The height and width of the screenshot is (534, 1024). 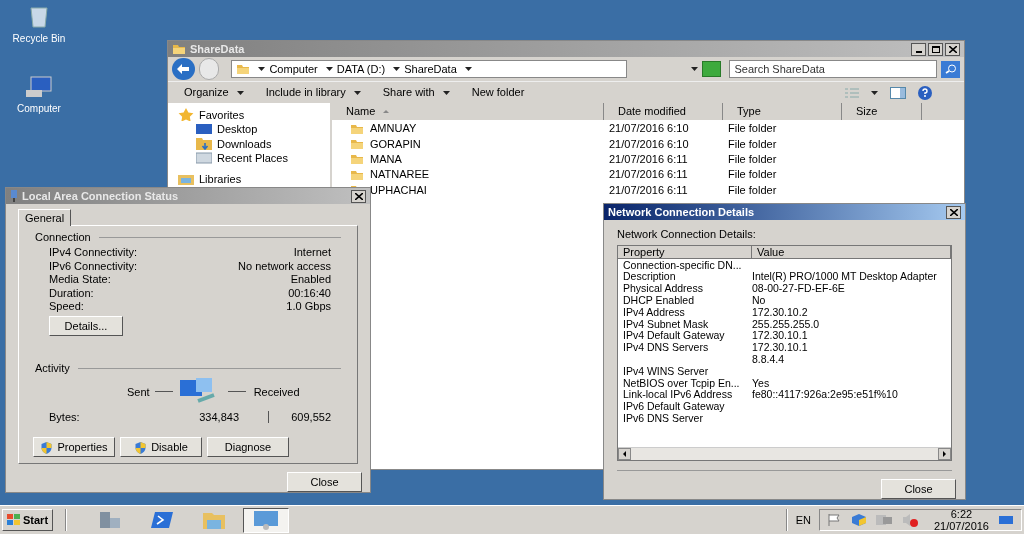 What do you see at coordinates (74, 447) in the screenshot?
I see `dialog-button: Properties` at bounding box center [74, 447].